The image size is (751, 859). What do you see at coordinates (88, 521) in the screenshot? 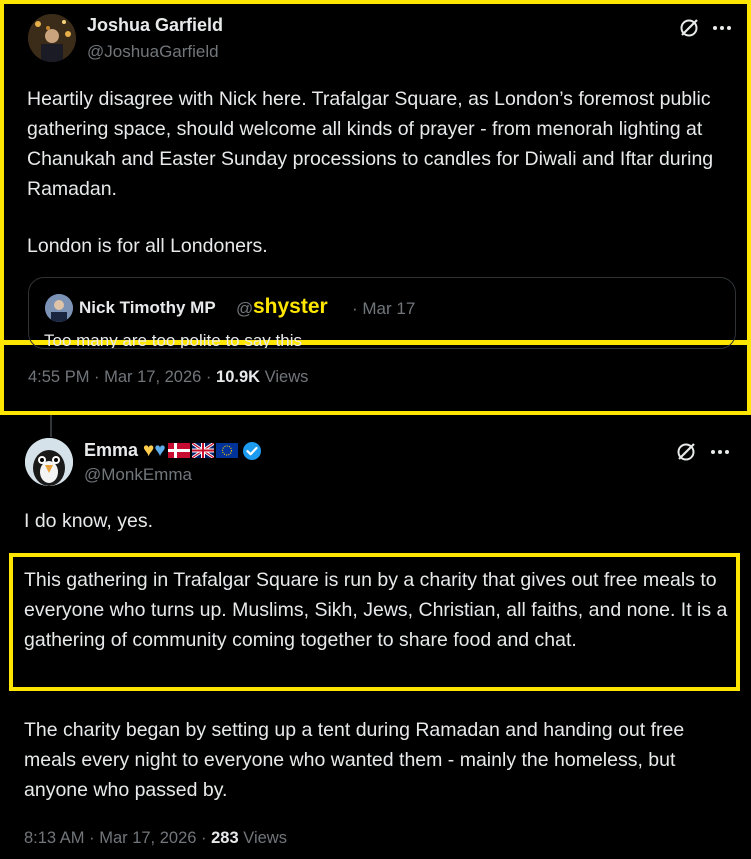
I see `tweet-text-emma-1: I do know, yes.` at bounding box center [88, 521].